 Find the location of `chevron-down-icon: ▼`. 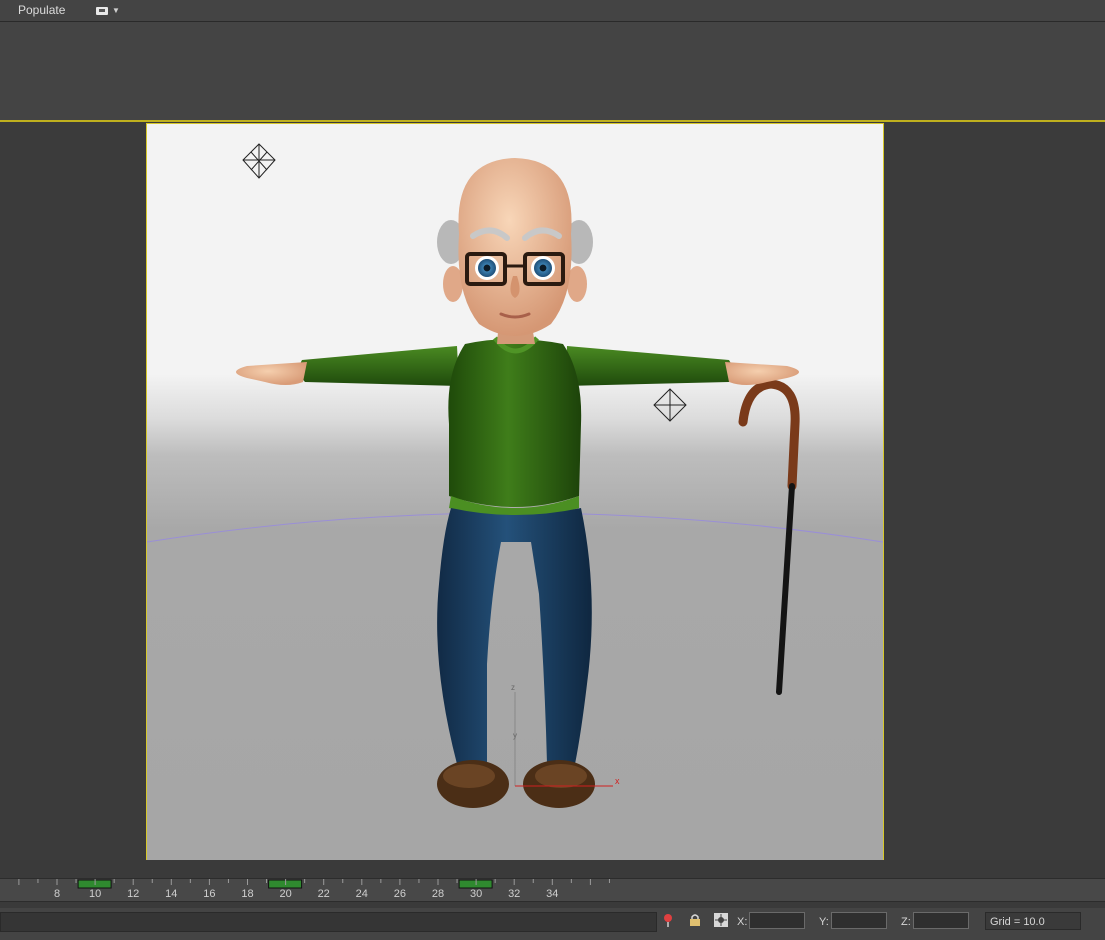

chevron-down-icon: ▼ is located at coordinates (116, 10).